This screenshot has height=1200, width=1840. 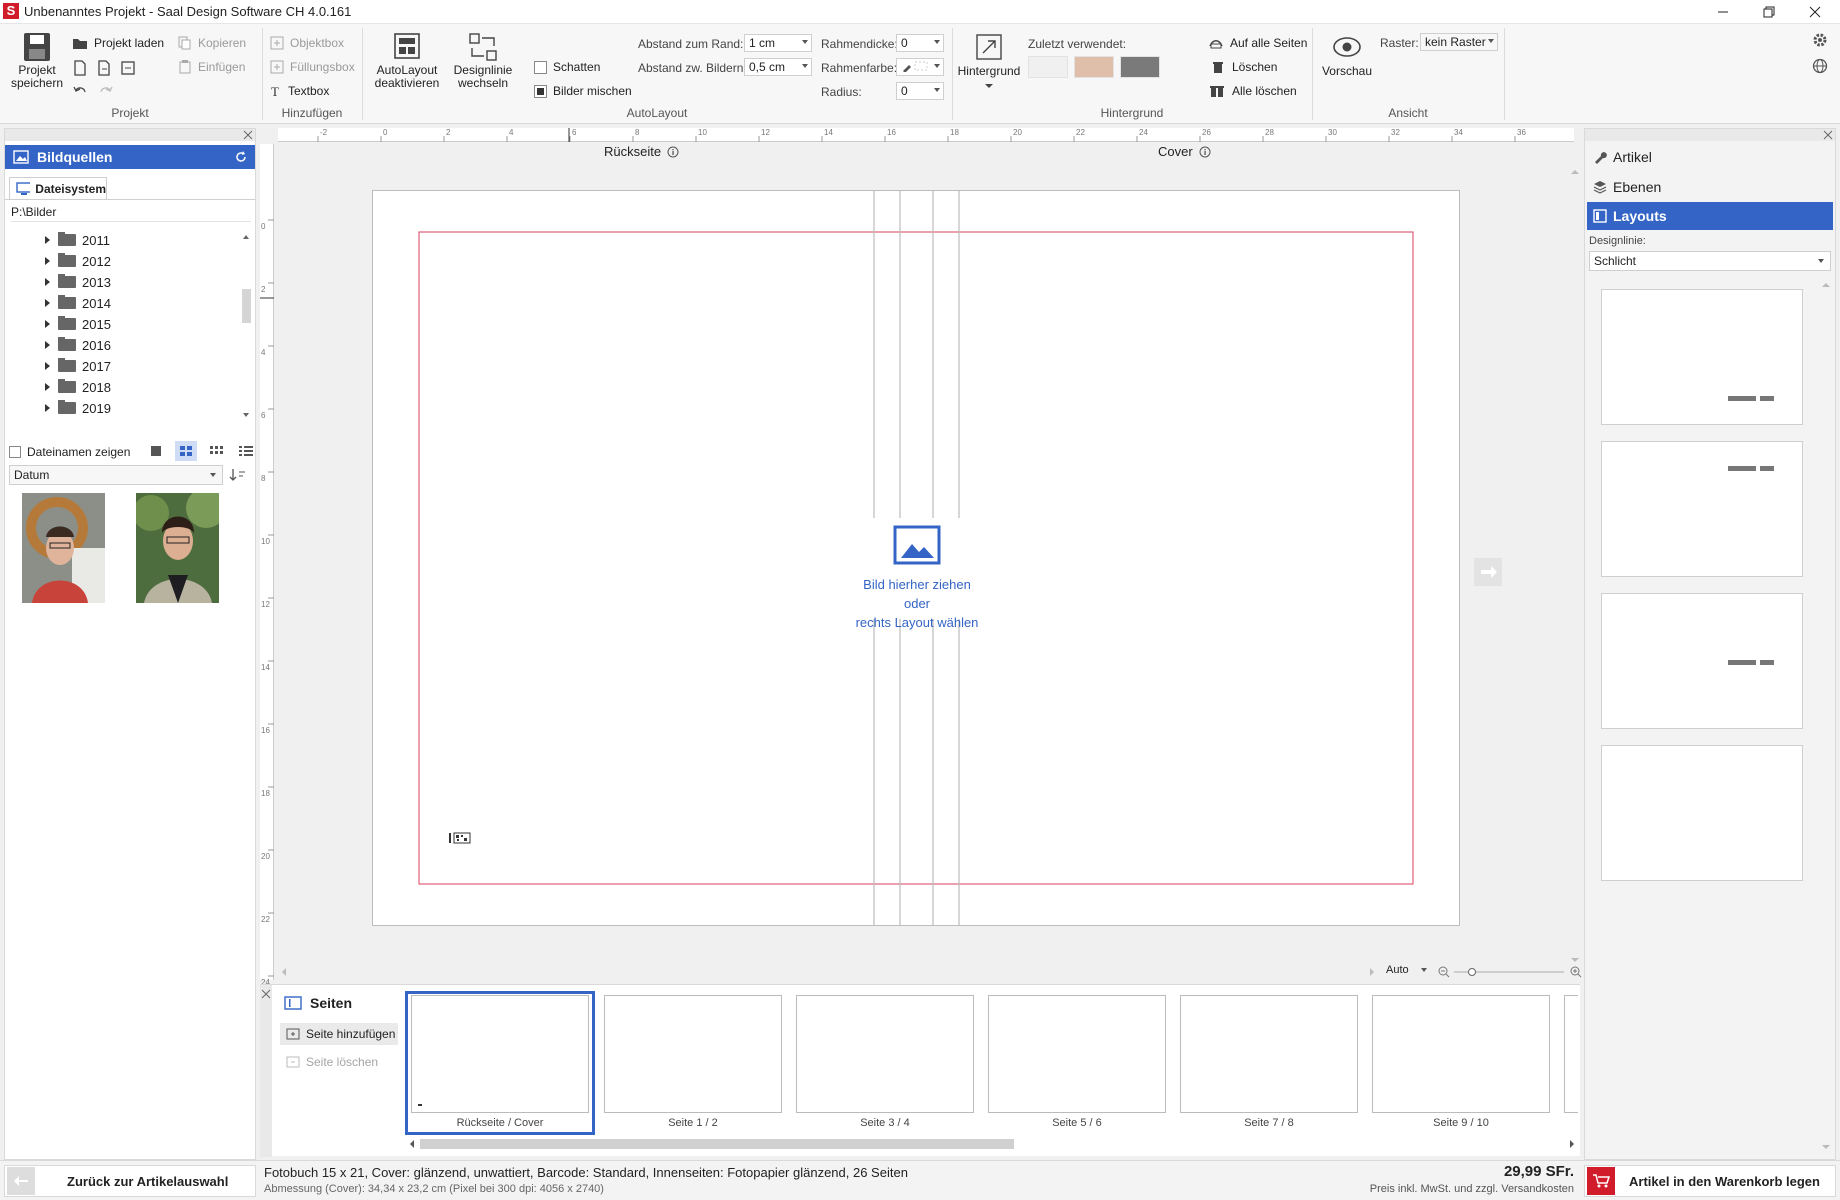 I want to click on folder-item: 2011, so click(x=77, y=240).